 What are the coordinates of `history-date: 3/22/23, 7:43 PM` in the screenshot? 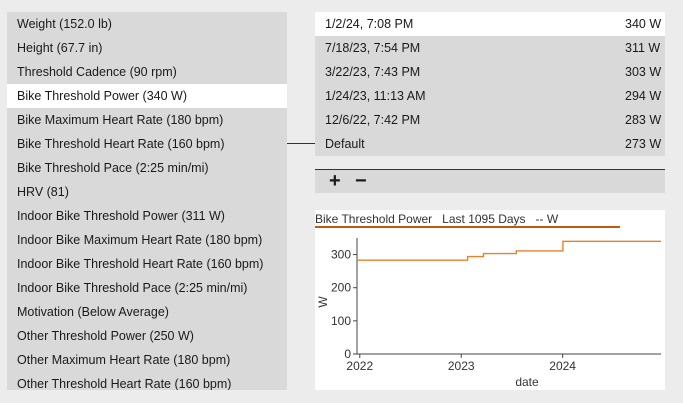 It's located at (373, 72).